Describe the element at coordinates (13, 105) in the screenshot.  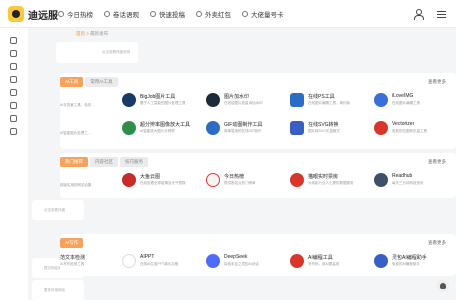
I see `sidebar-edit-icon` at that location.